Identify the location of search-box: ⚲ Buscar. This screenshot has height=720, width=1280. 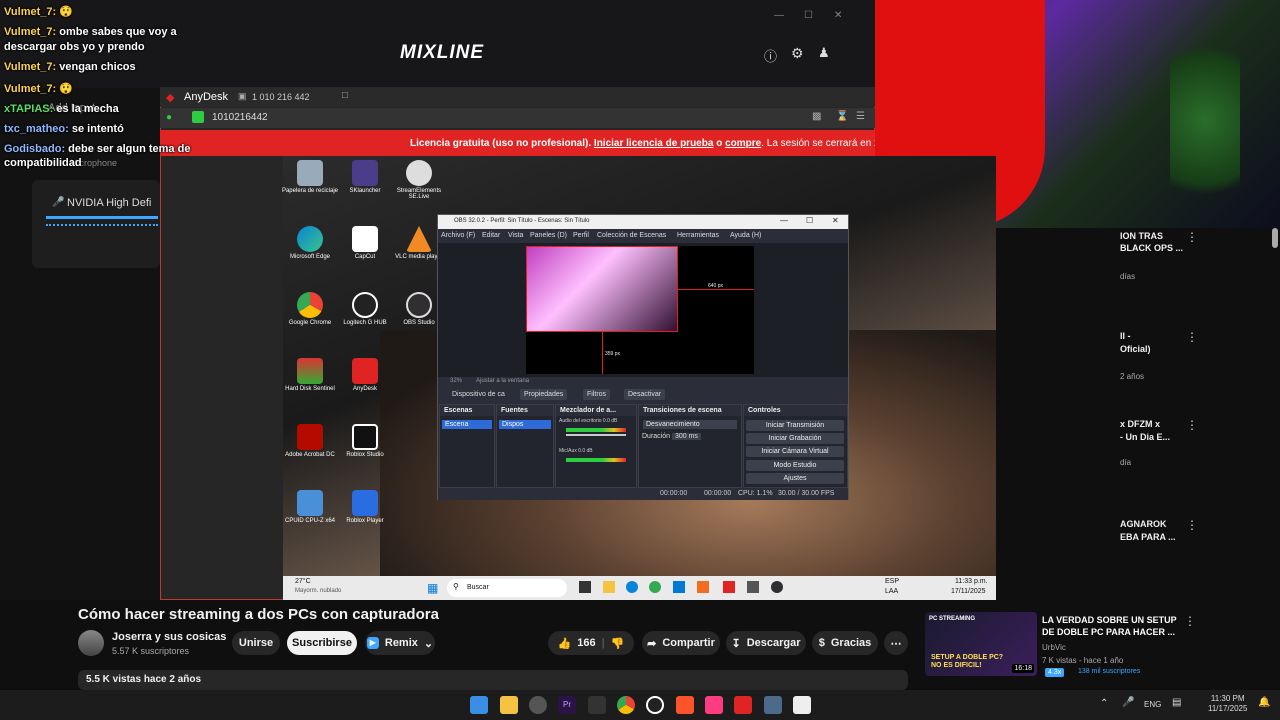
(507, 588).